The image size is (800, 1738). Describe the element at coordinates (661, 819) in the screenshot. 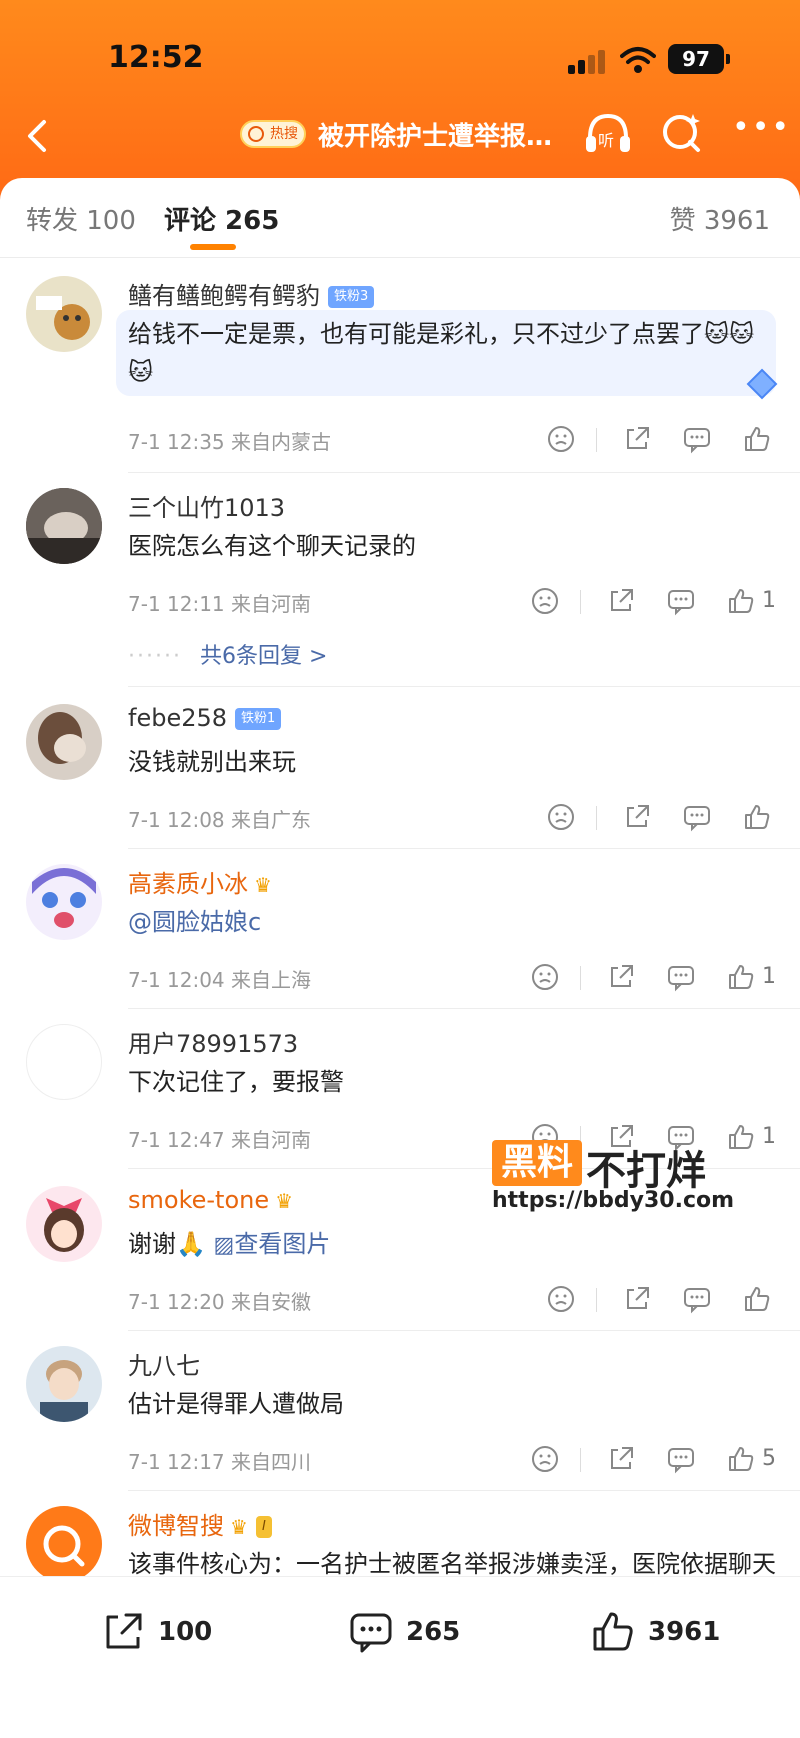

I see `comment-actions` at that location.